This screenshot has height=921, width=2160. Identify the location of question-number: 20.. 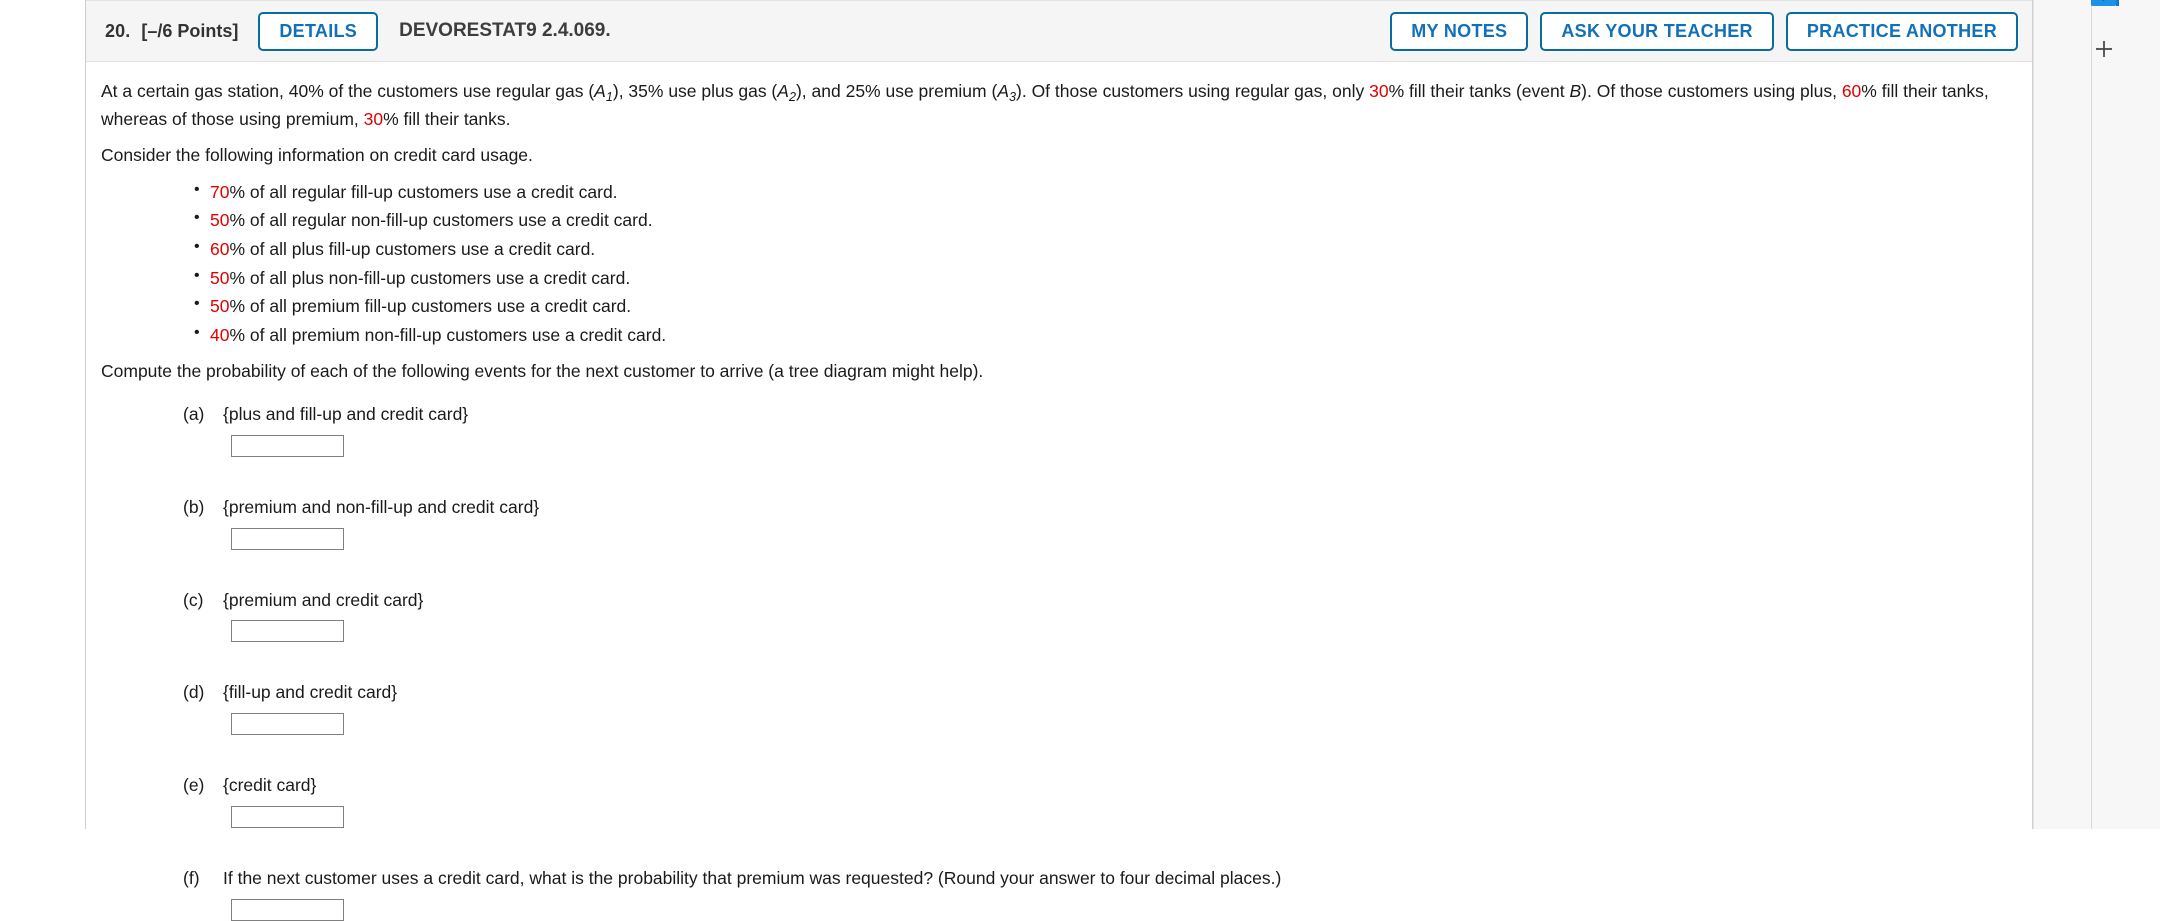
(118, 30).